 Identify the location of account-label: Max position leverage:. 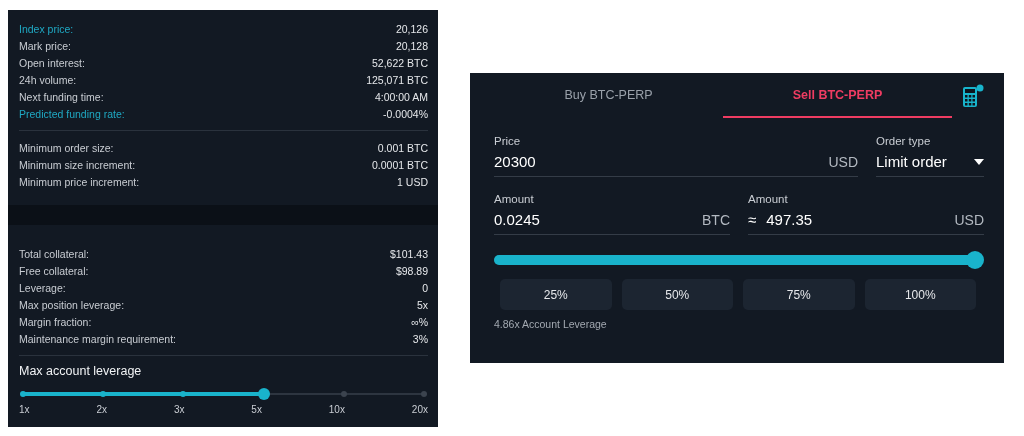
(72, 304).